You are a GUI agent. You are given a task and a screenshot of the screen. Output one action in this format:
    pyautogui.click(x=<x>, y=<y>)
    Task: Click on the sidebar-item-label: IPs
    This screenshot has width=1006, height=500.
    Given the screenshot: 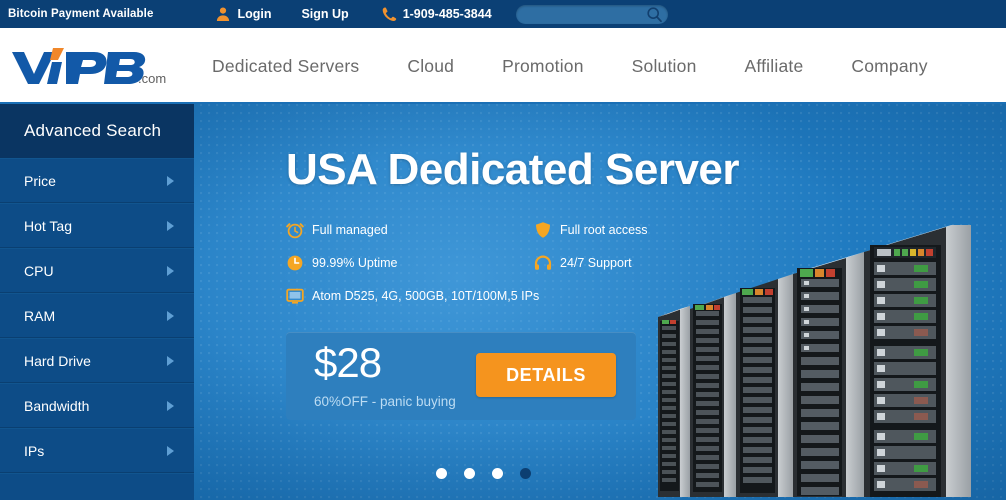 What is the action you would take?
    pyautogui.click(x=34, y=450)
    